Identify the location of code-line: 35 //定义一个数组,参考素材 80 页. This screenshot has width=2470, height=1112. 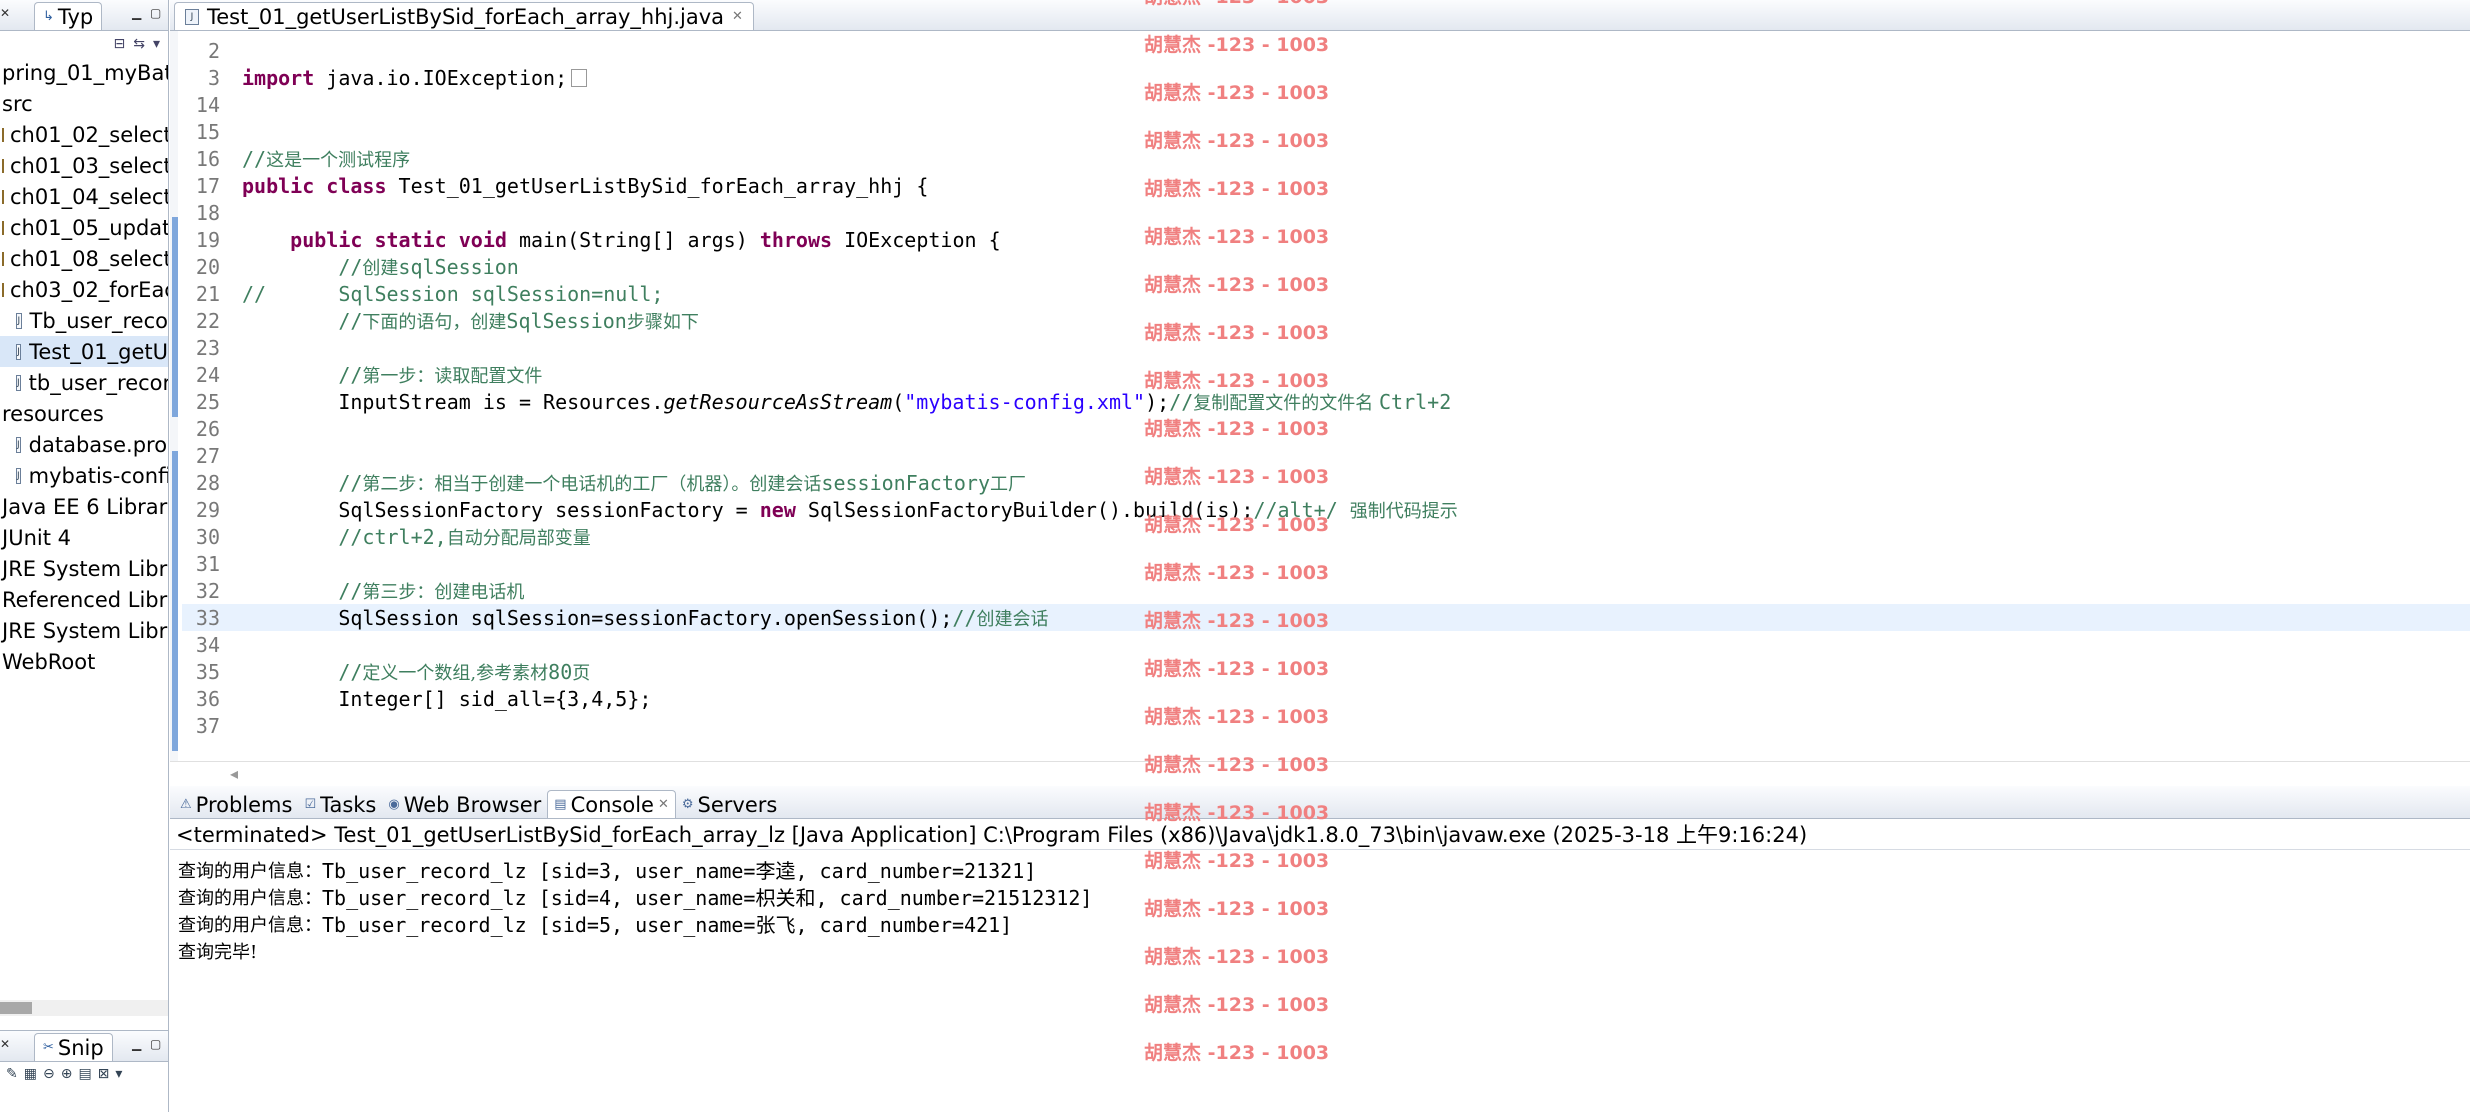
(1326, 671).